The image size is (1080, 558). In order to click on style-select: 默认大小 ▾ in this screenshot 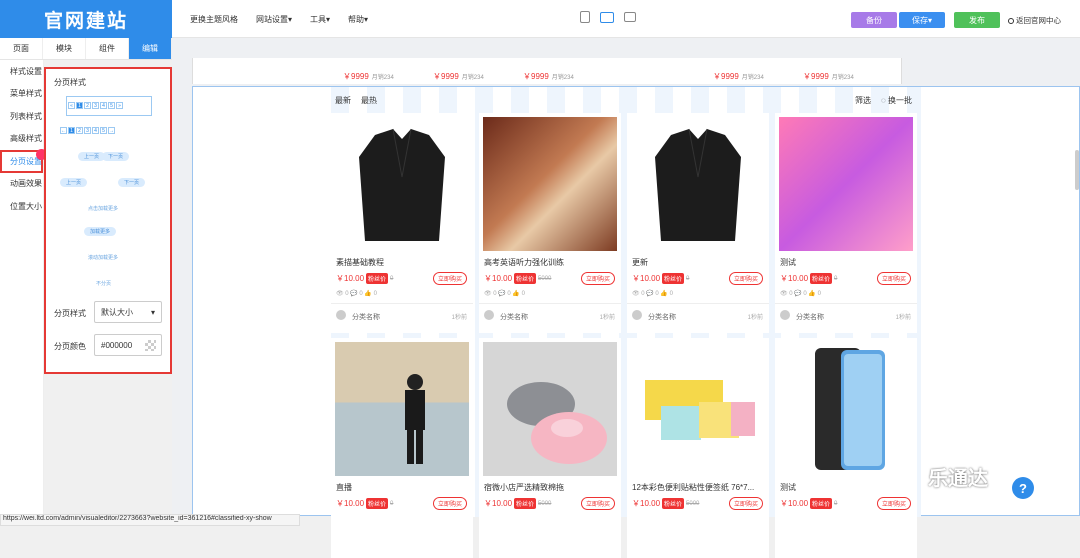, I will do `click(128, 312)`.